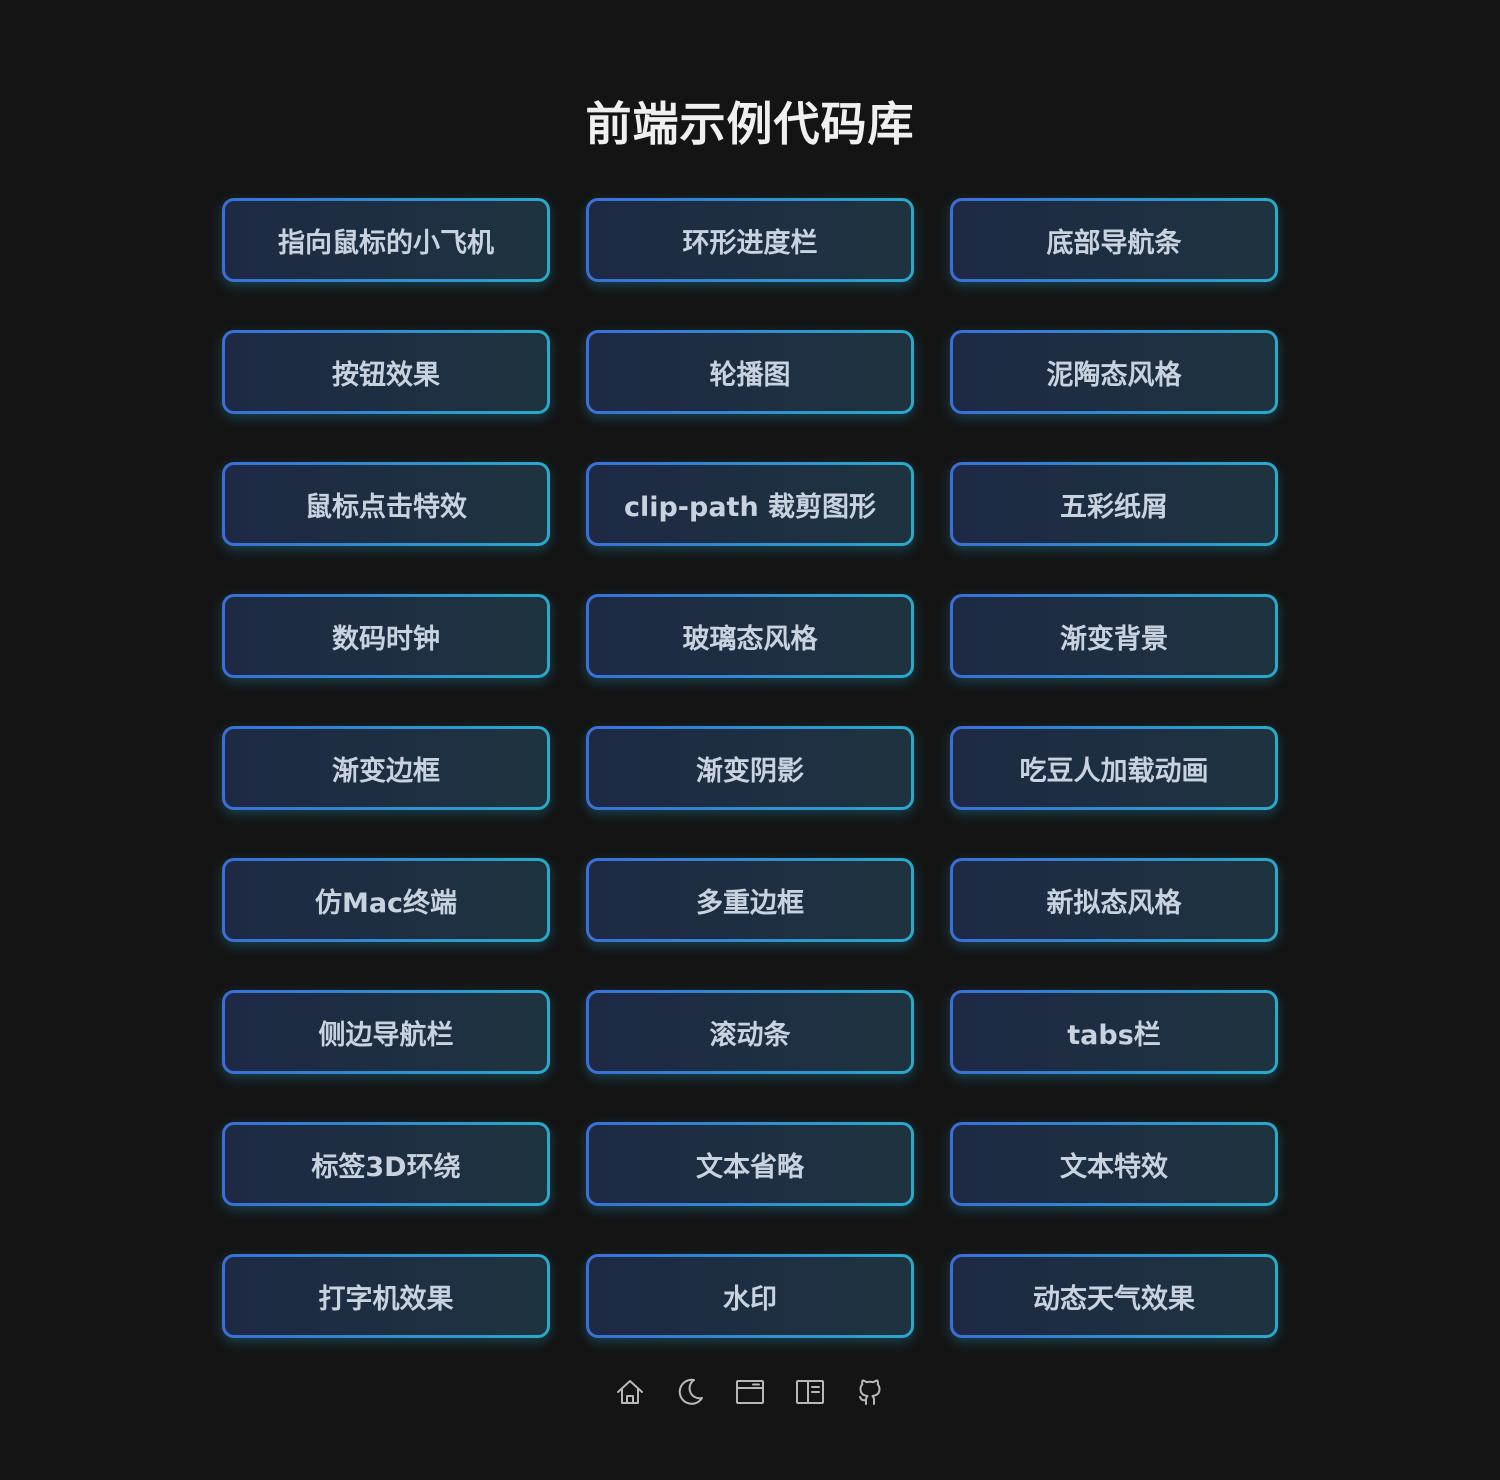 The image size is (1500, 1480). I want to click on demo-card-label: 轮播图, so click(750, 375).